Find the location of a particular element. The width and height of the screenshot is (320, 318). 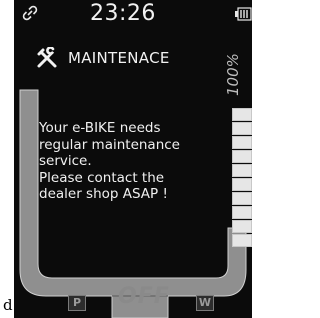

mode-p-indicator: P is located at coordinates (77, 303).